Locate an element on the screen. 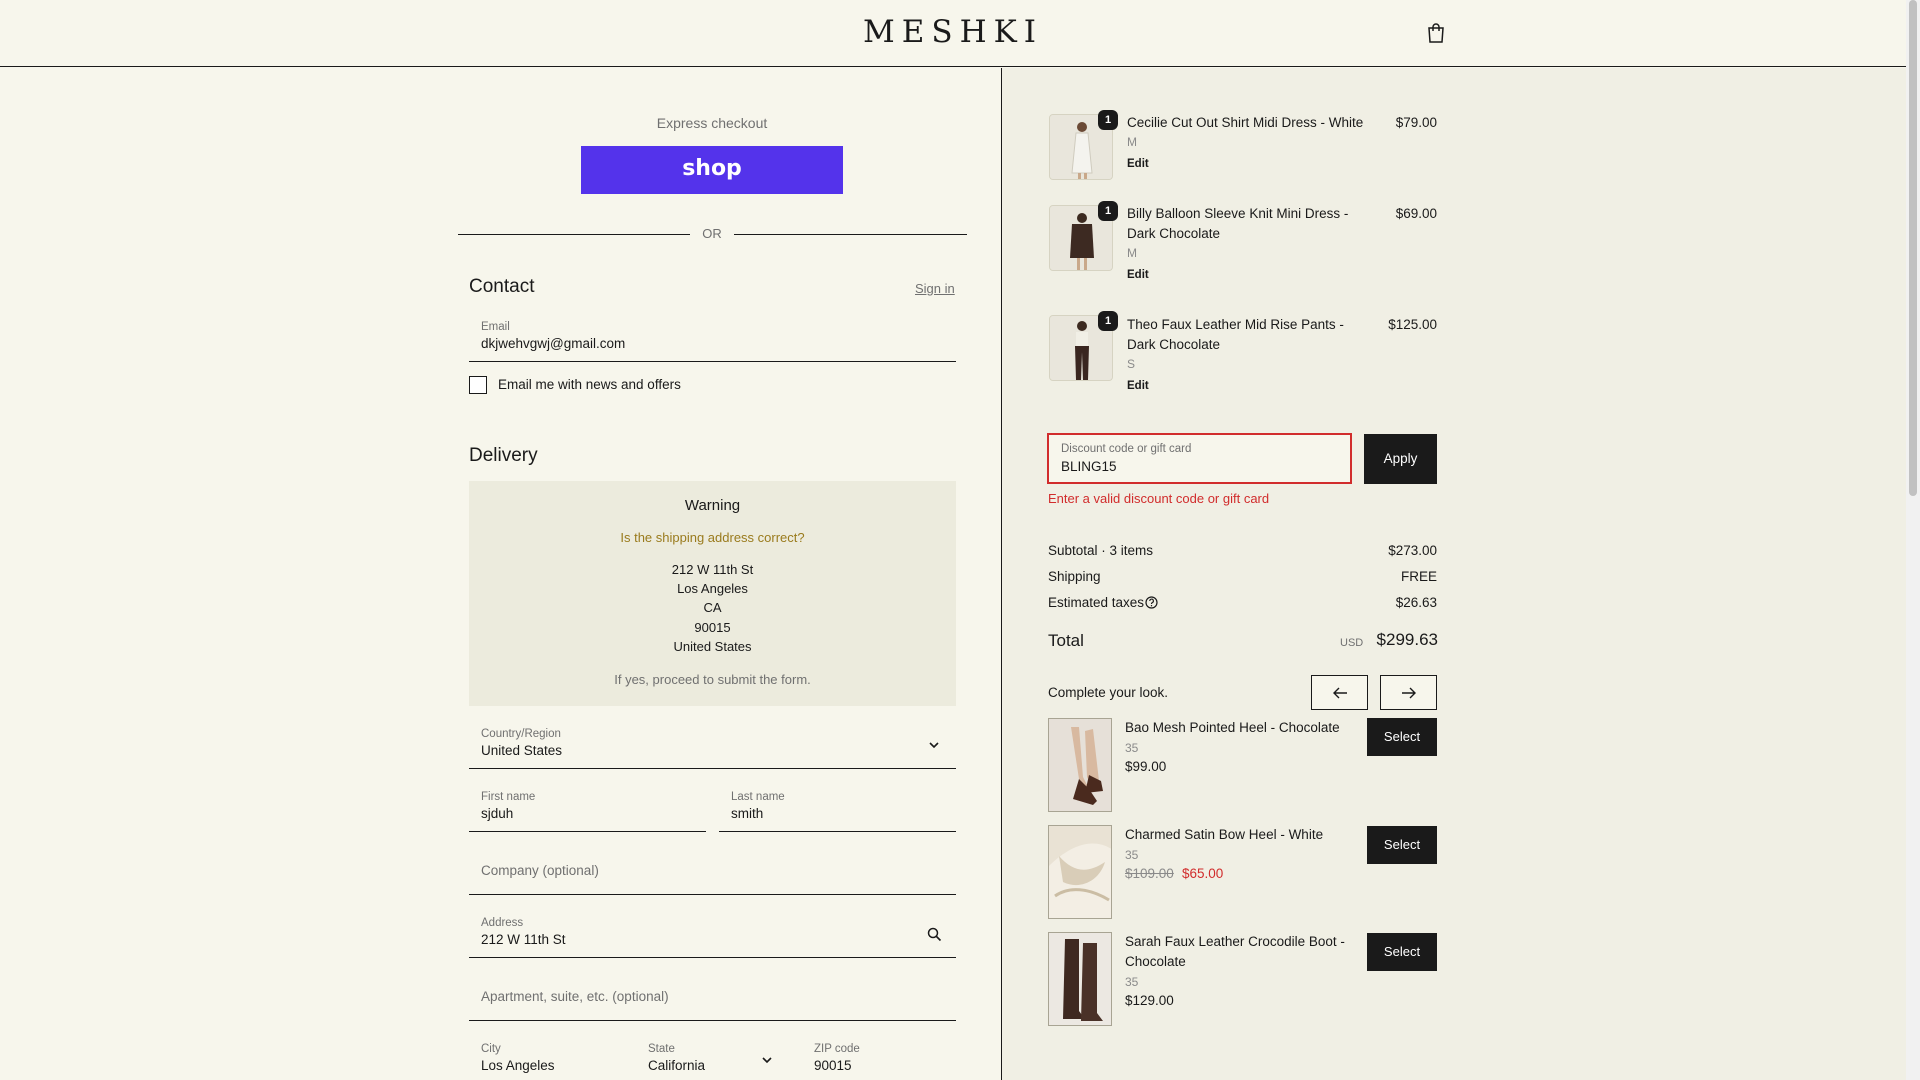 The image size is (1920, 1080). arrow-right-icon is located at coordinates (1409, 693).